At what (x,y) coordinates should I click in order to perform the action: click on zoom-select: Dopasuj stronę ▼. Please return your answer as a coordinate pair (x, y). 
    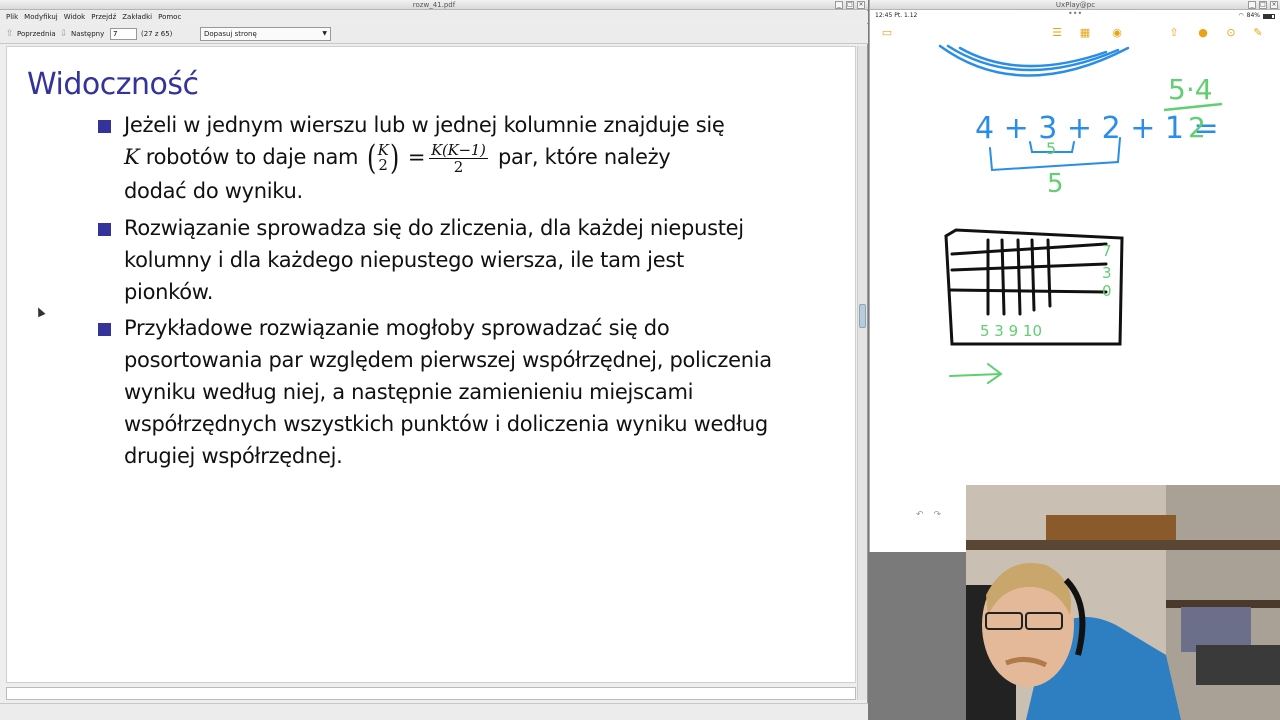
    Looking at the image, I should click on (265, 34).